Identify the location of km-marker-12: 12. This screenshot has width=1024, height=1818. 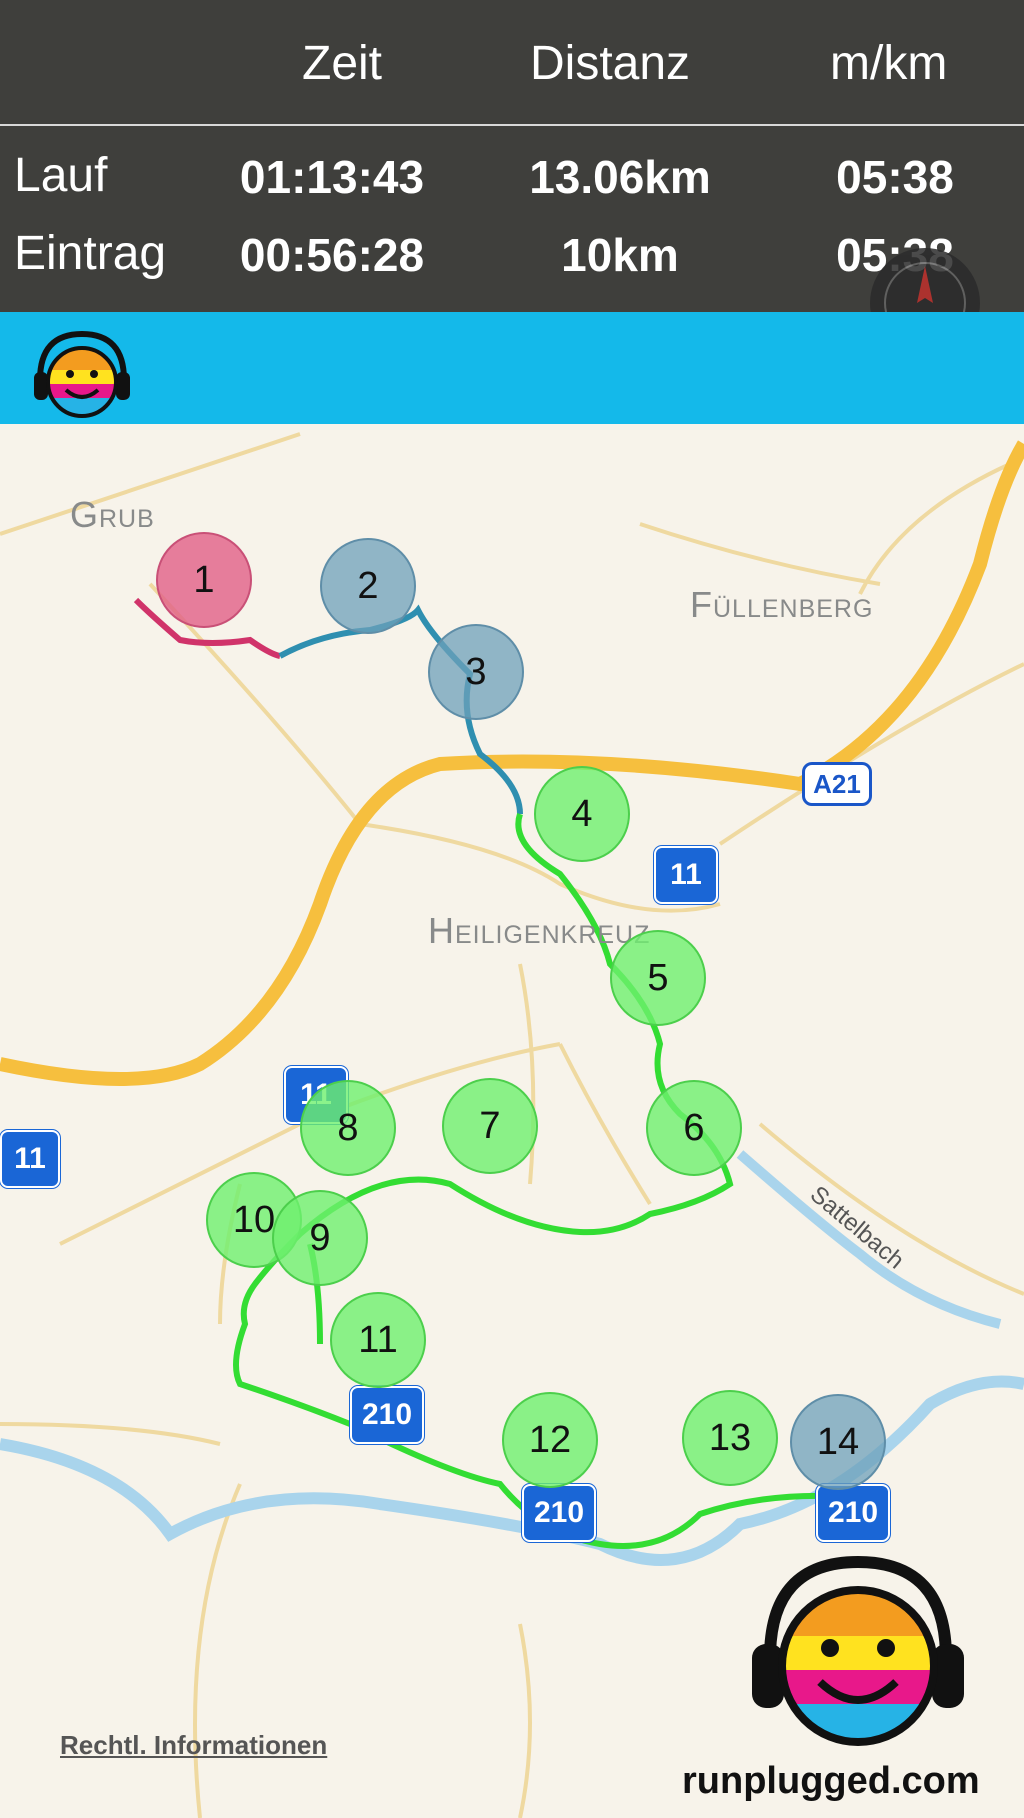
(550, 1440).